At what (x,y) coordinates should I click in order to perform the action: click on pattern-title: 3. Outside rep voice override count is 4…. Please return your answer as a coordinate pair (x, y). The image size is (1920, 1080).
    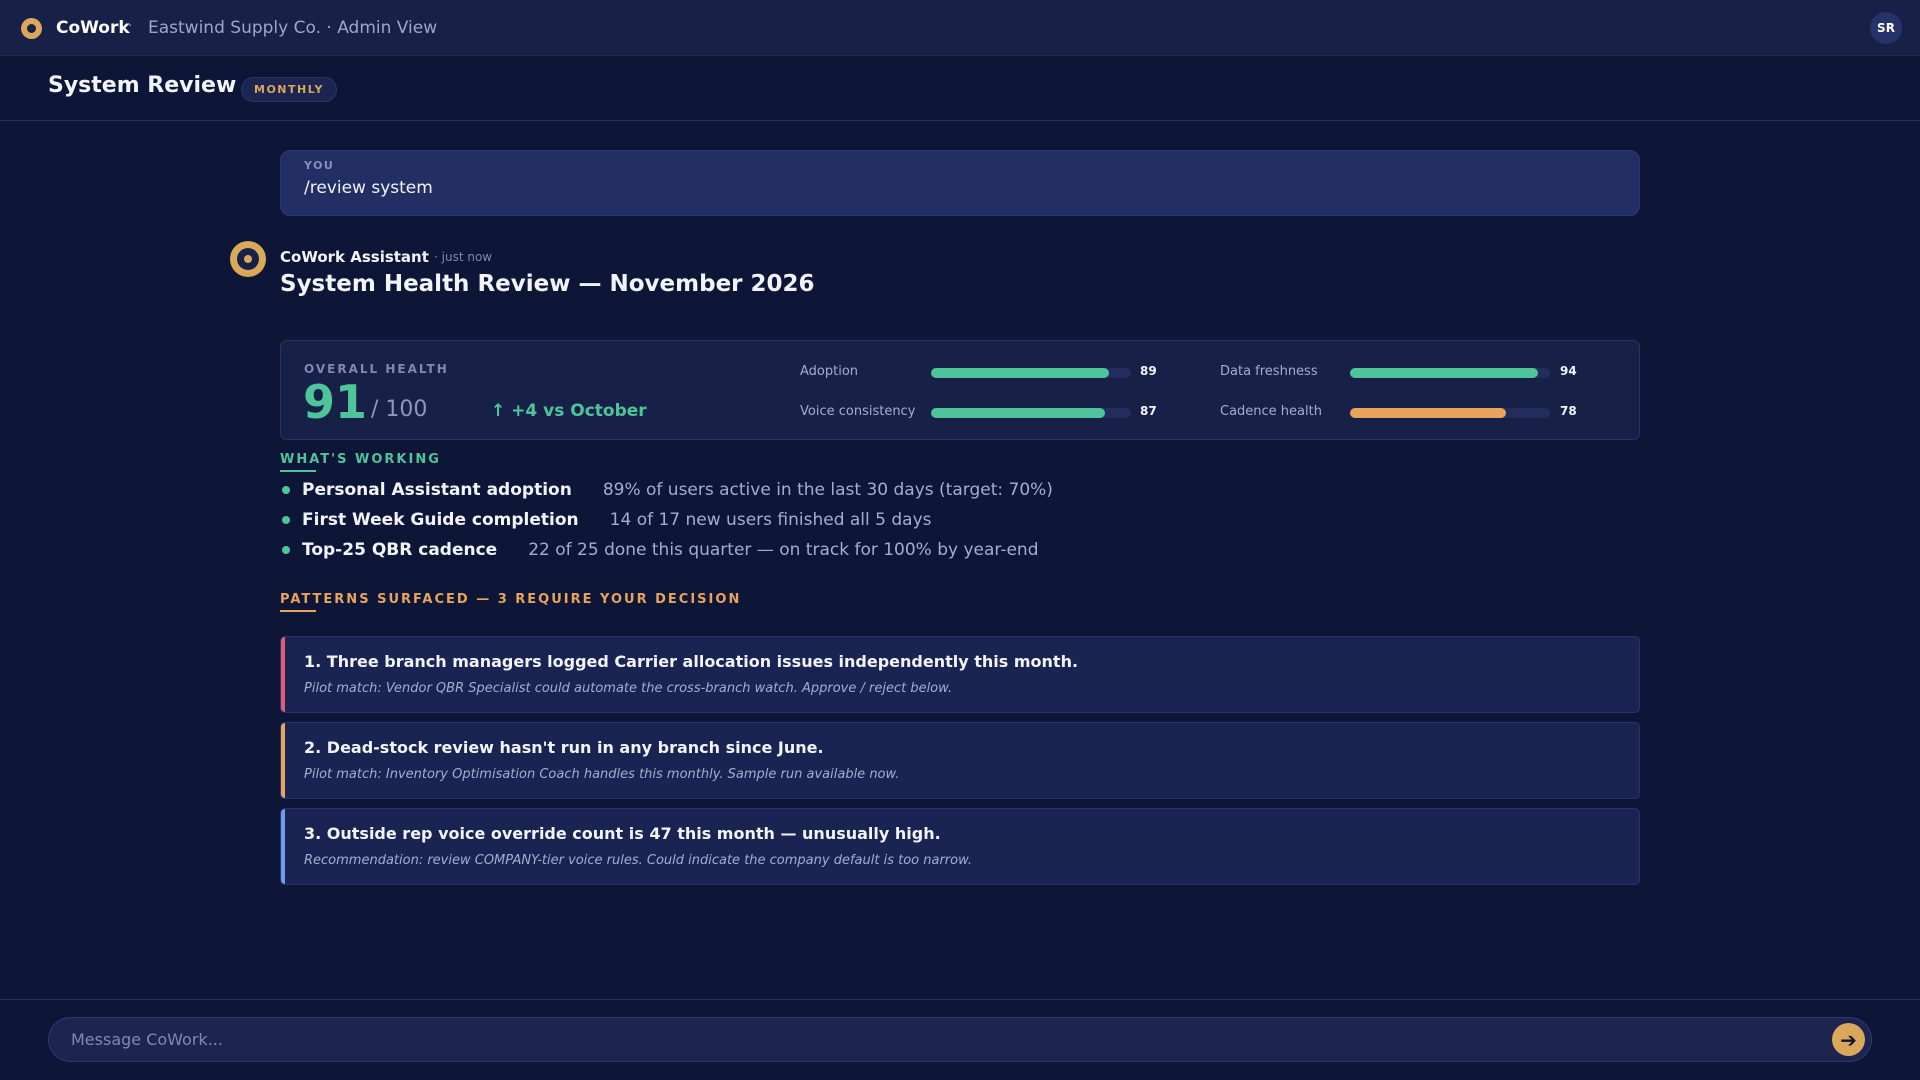
    Looking at the image, I should click on (622, 833).